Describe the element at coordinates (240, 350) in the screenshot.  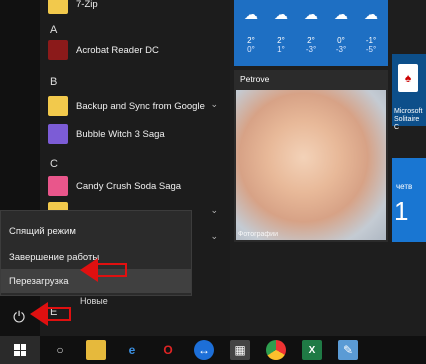
I see `film-icon: ▦` at that location.